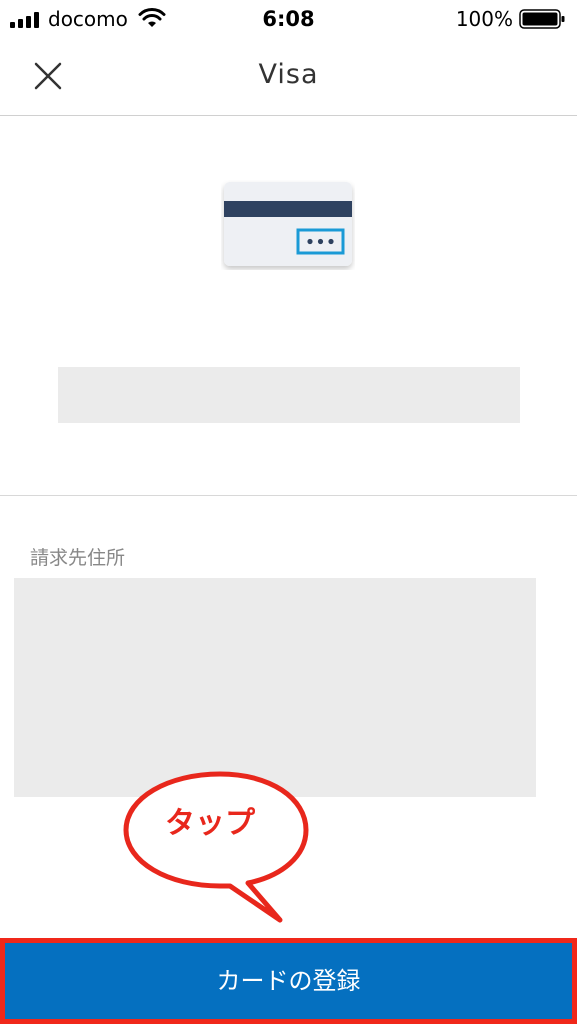  I want to click on credit-card-icon, so click(288, 224).